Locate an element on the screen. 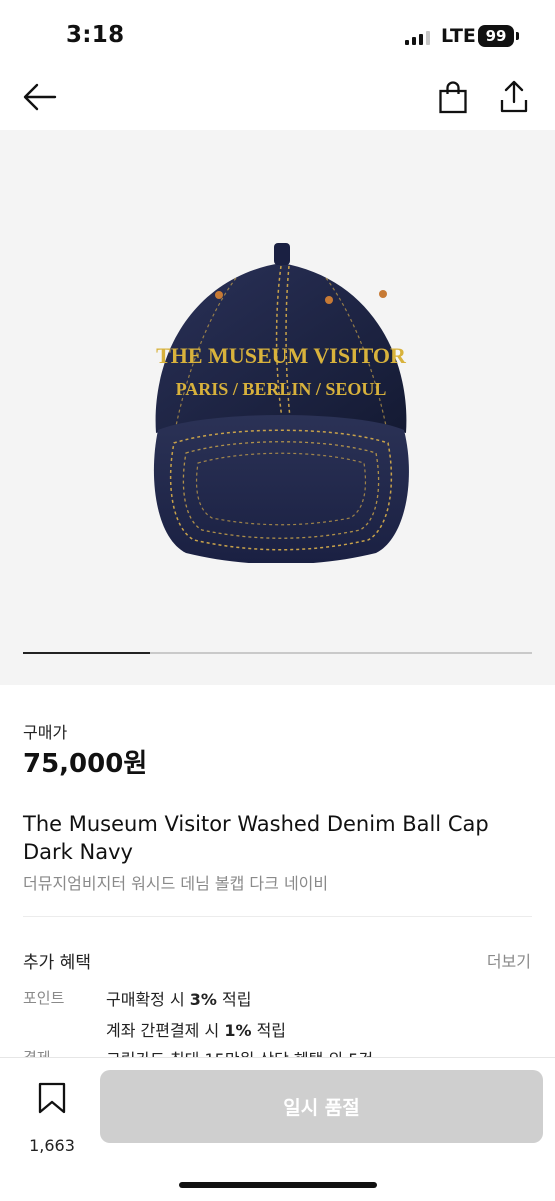 The width and height of the screenshot is (555, 1201). benefit-row-1-bold: 3% is located at coordinates (203, 999).